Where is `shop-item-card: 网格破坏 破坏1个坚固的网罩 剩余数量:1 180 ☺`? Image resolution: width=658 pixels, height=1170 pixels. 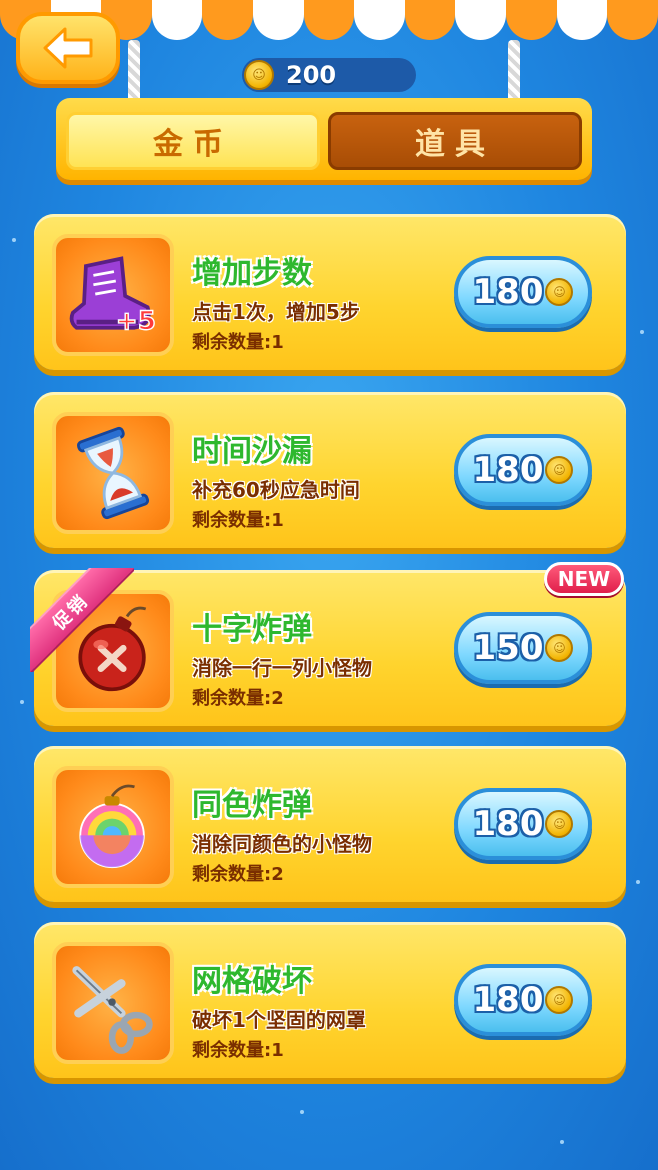 shop-item-card: 网格破坏 破坏1个坚固的网罩 剩余数量:1 180 ☺ is located at coordinates (330, 1000).